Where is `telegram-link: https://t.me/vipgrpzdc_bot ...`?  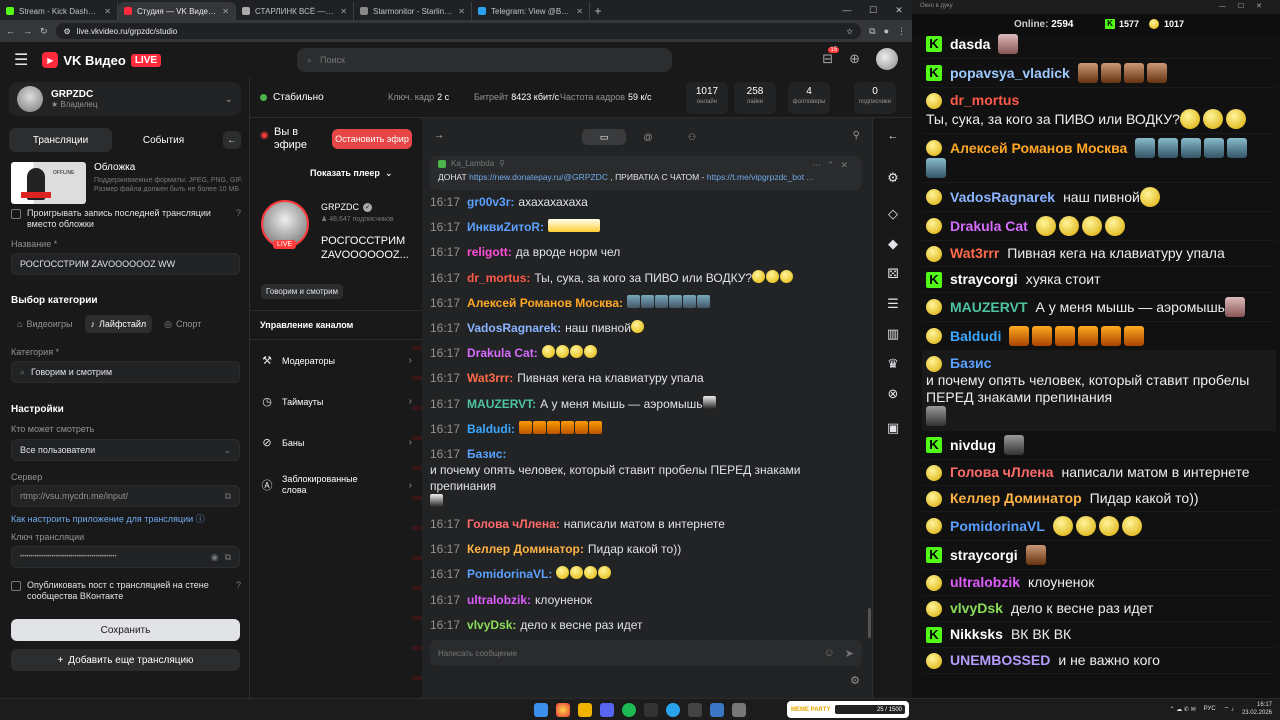
telegram-link: https://t.me/vipgrpzdc_bot ... is located at coordinates (760, 177).